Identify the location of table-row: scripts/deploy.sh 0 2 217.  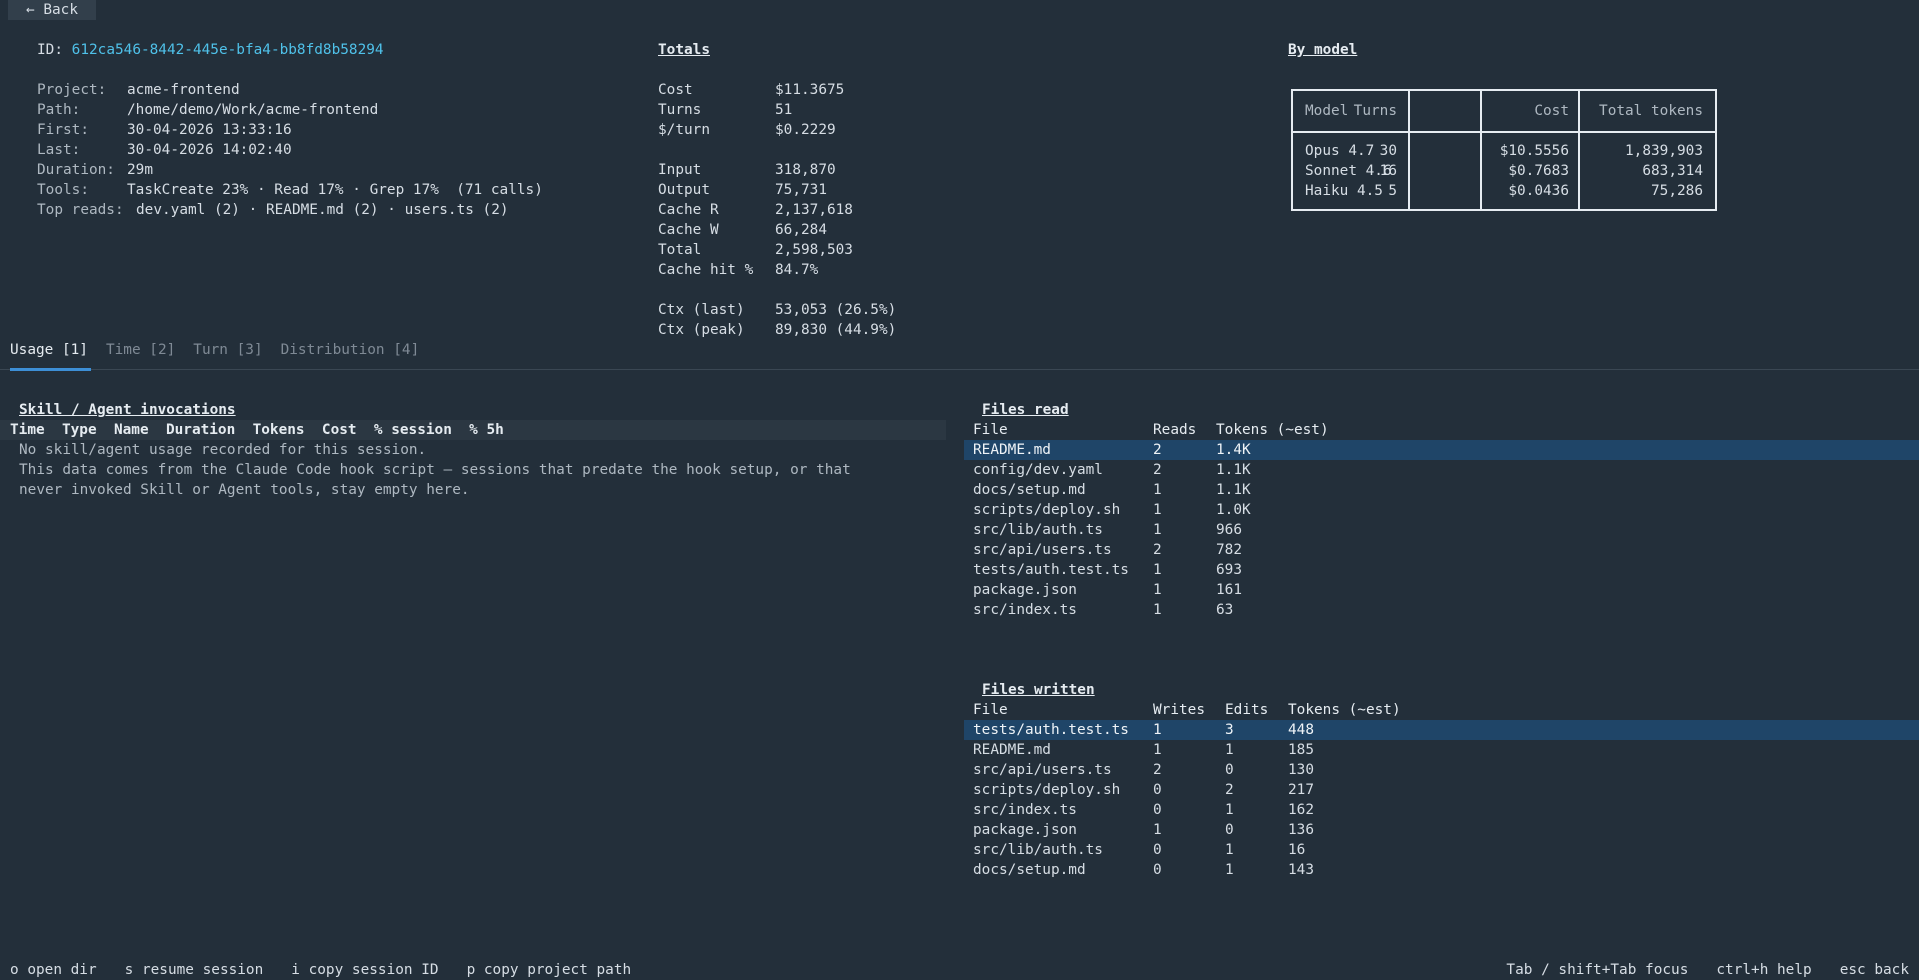
(1441, 790).